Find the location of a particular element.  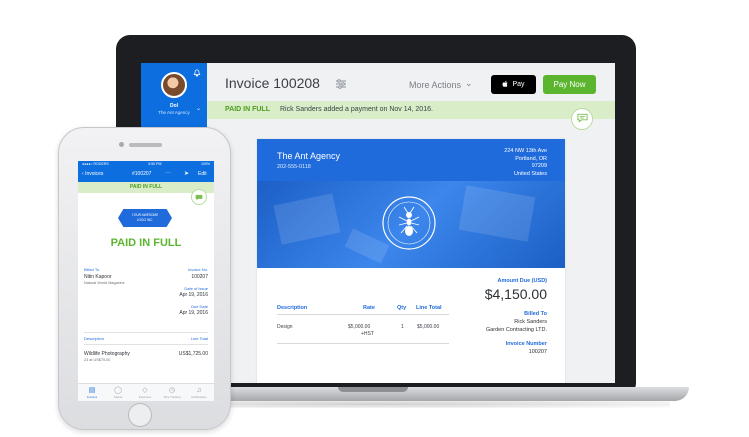

clients-icon: ◯ is located at coordinates (118, 390).